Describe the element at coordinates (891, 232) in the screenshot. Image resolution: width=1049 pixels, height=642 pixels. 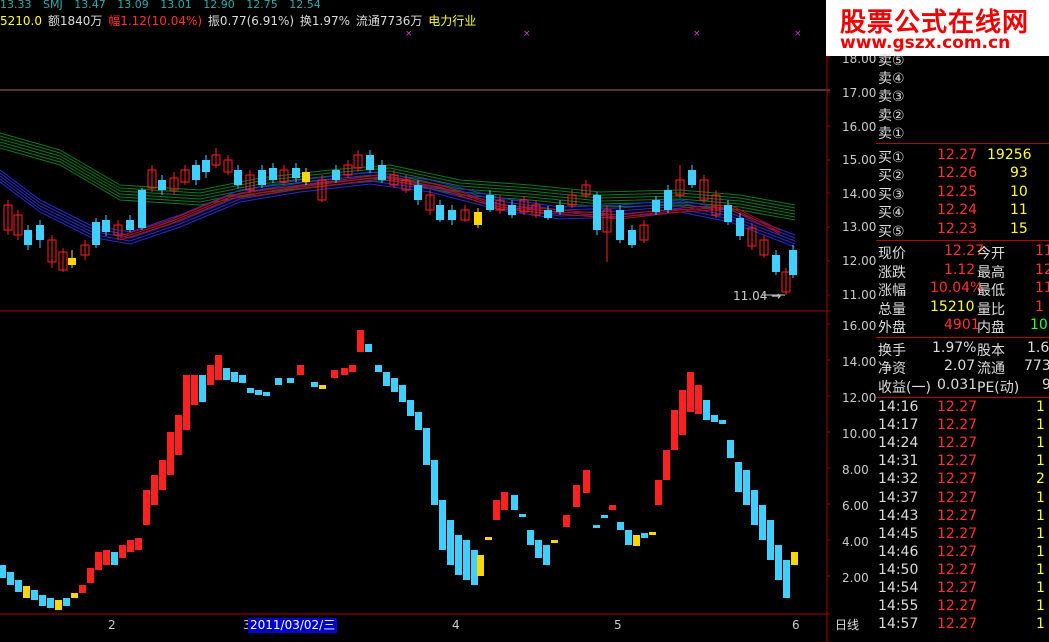
I see `buy-level-label: 买⑤` at that location.